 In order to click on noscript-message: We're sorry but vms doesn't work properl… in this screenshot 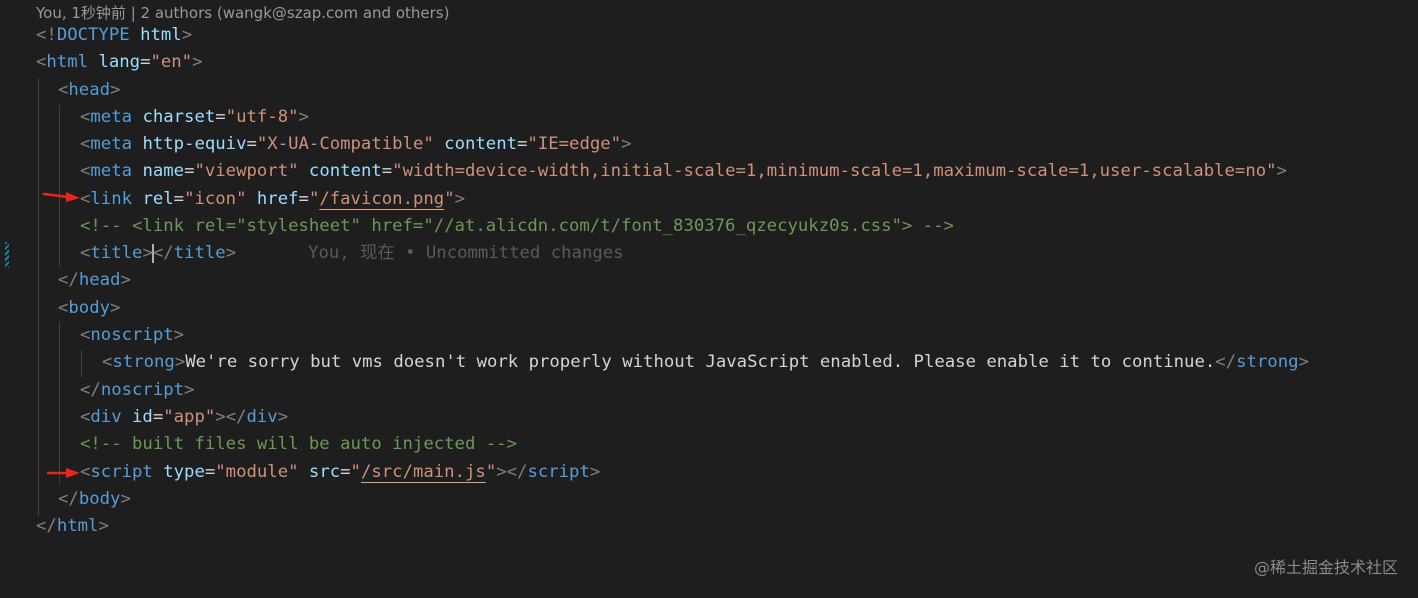, I will do `click(700, 362)`.